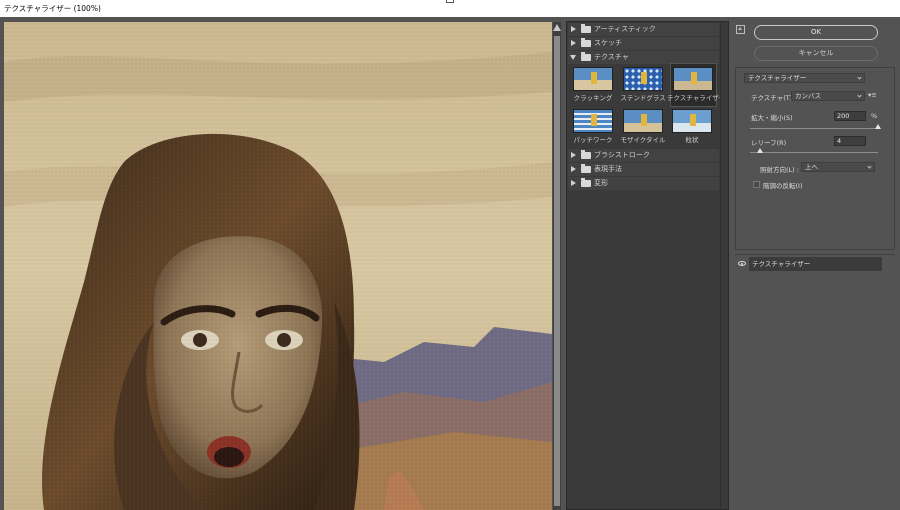  What do you see at coordinates (643, 43) in the screenshot?
I see `category-sketch: スケッチ` at bounding box center [643, 43].